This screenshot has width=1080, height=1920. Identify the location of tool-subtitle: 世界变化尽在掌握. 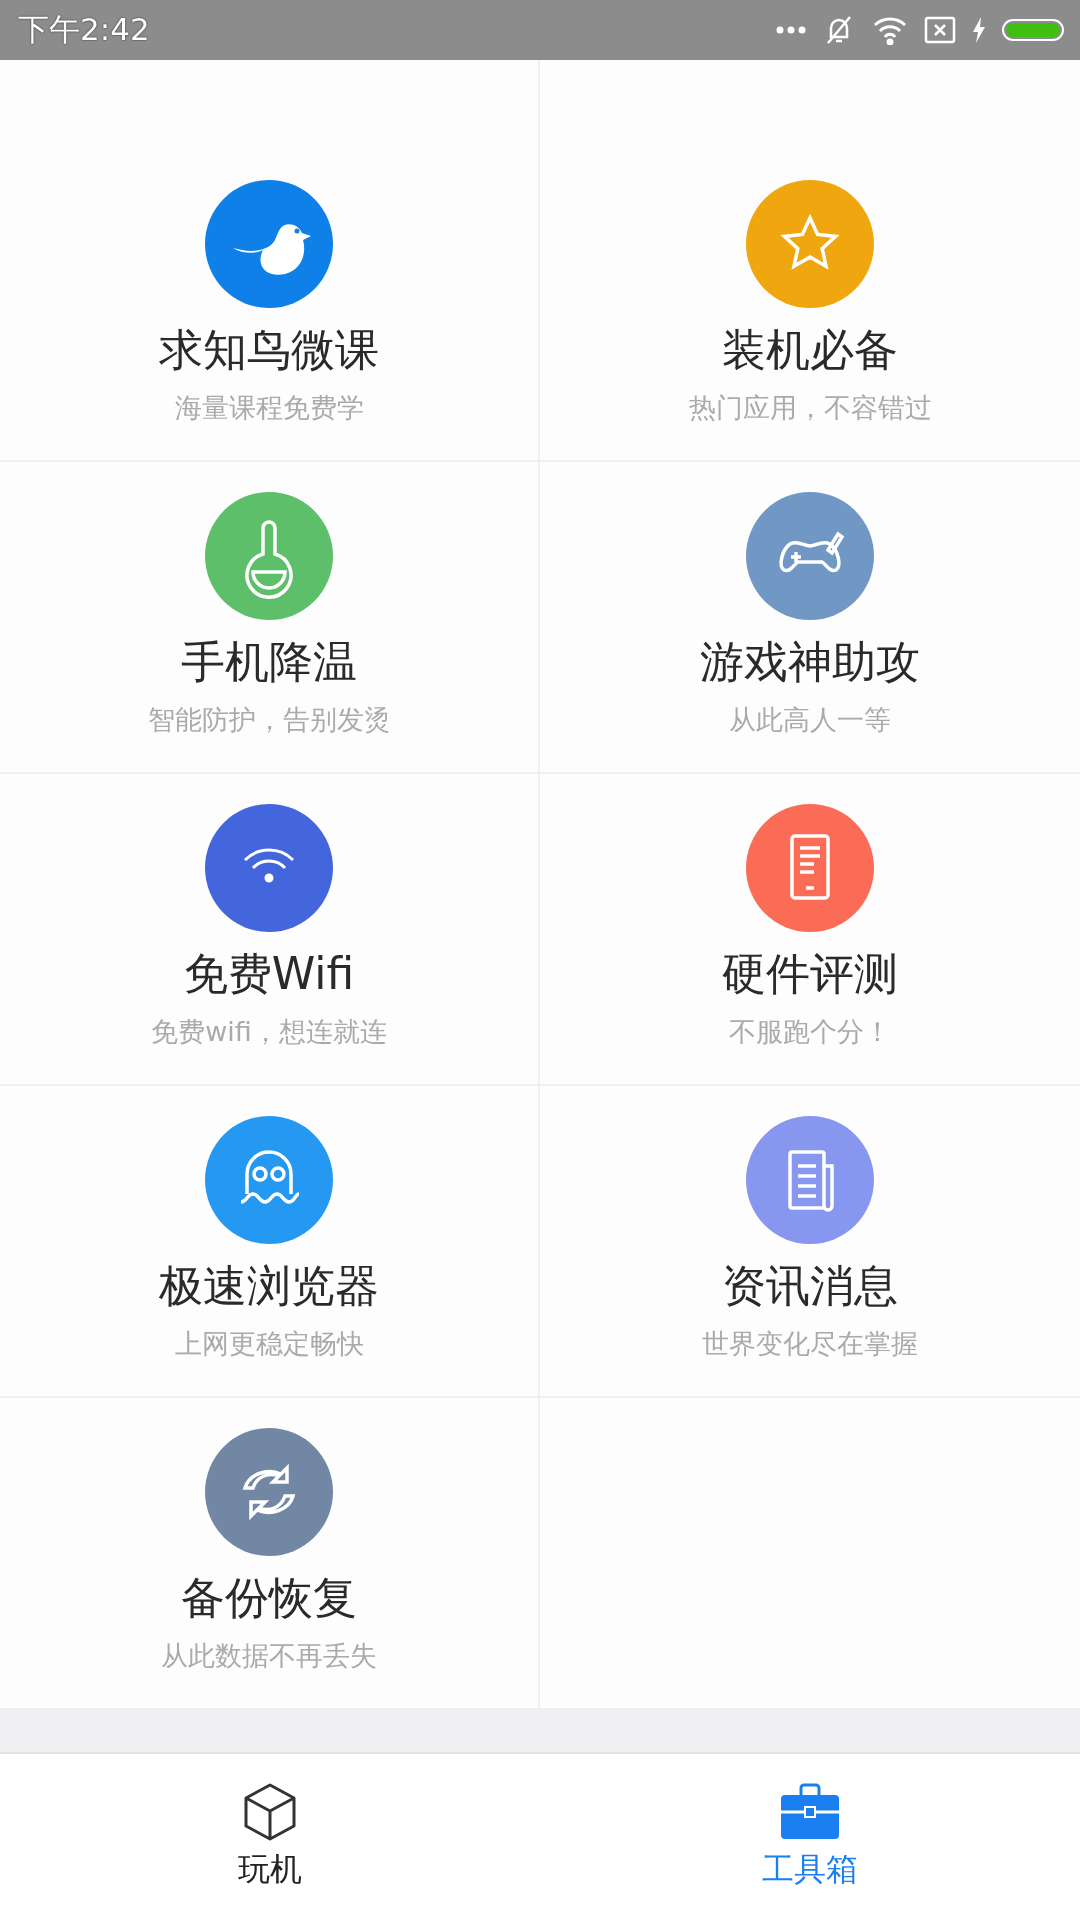
(810, 1344).